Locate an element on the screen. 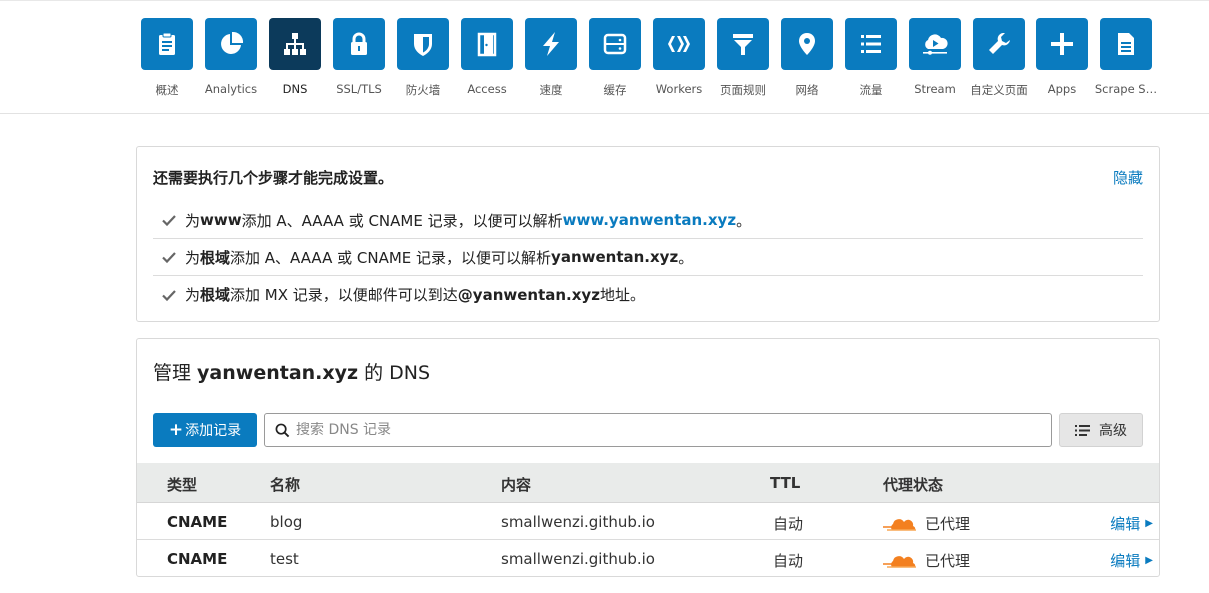 The height and width of the screenshot is (593, 1209). step-bold: www is located at coordinates (221, 220).